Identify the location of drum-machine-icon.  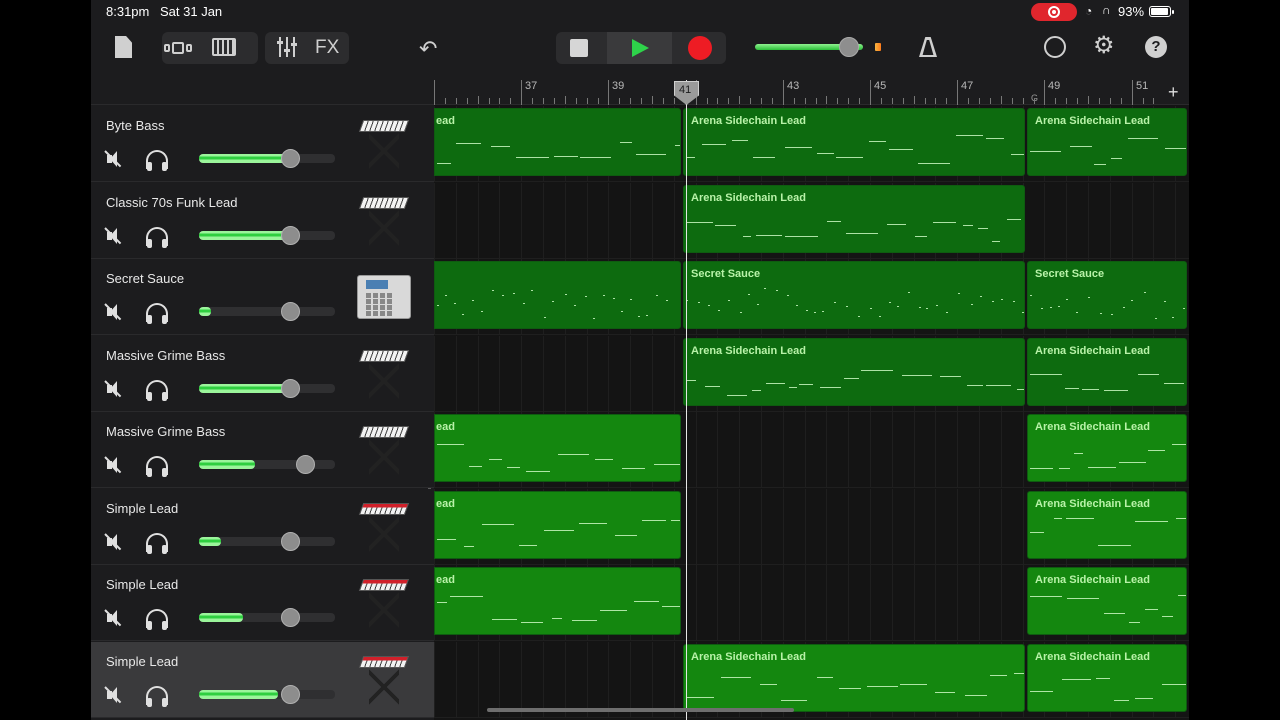
(384, 298).